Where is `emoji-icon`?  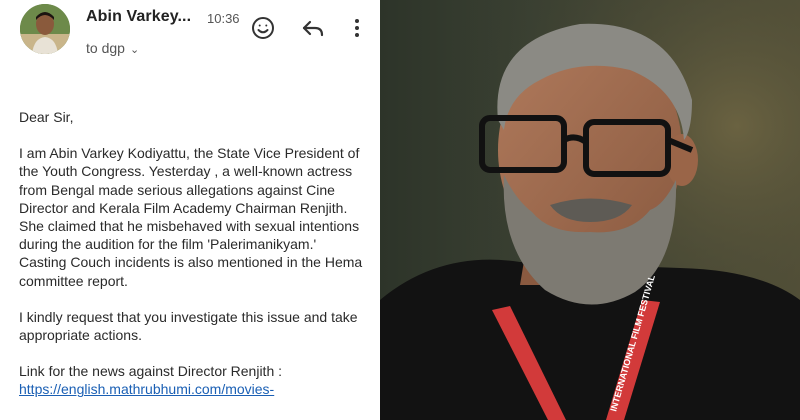 emoji-icon is located at coordinates (263, 28).